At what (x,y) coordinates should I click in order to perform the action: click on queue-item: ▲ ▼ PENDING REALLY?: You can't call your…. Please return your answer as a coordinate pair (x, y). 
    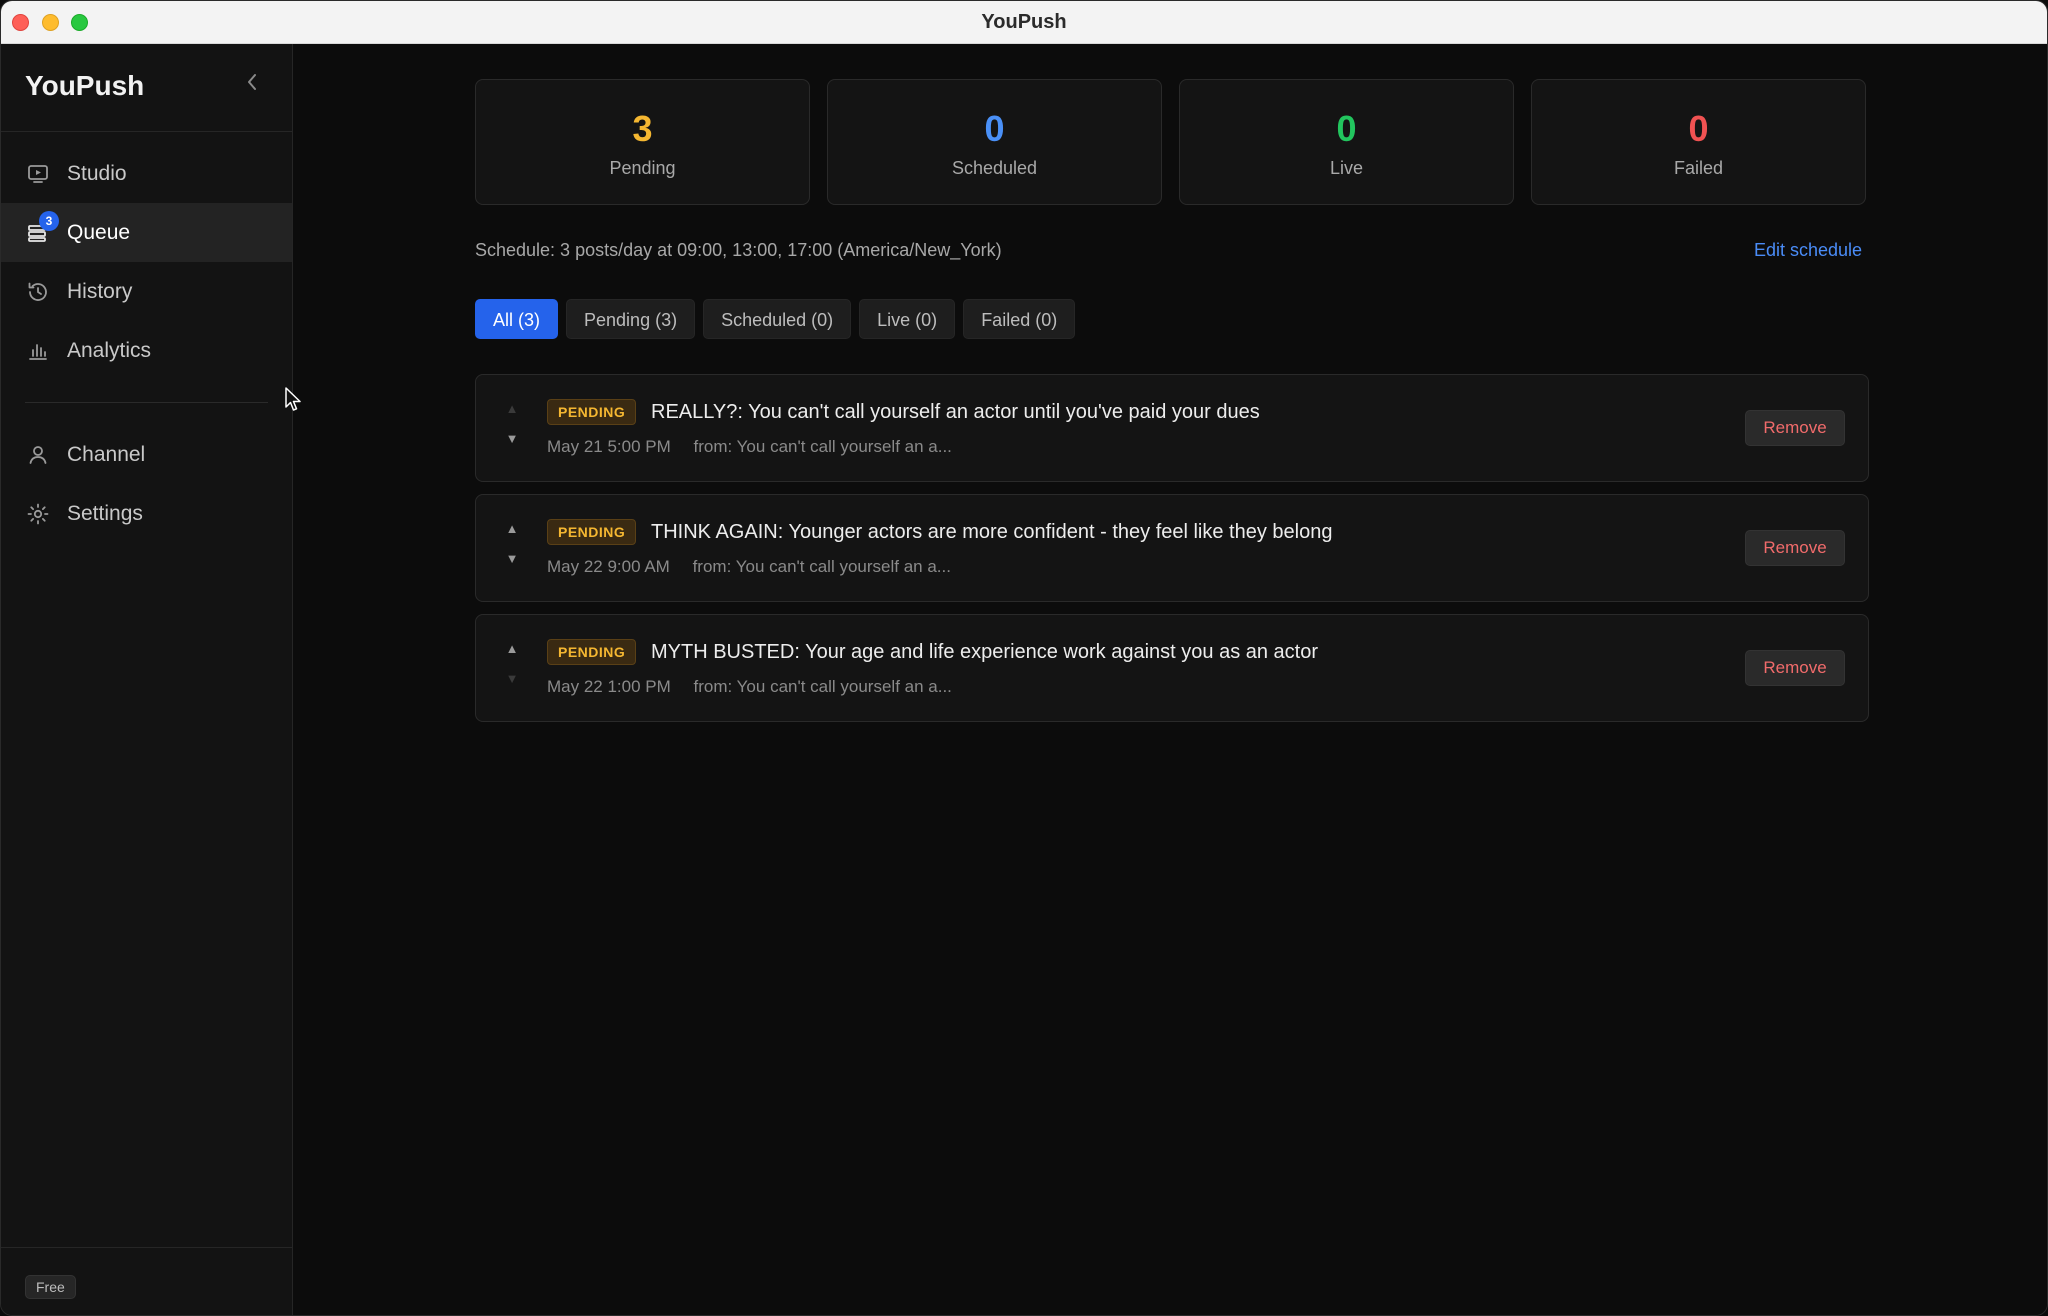
    Looking at the image, I should click on (1172, 428).